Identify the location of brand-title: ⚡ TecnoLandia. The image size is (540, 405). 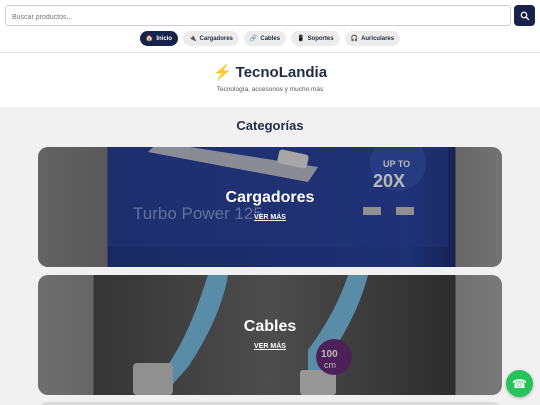
(270, 72).